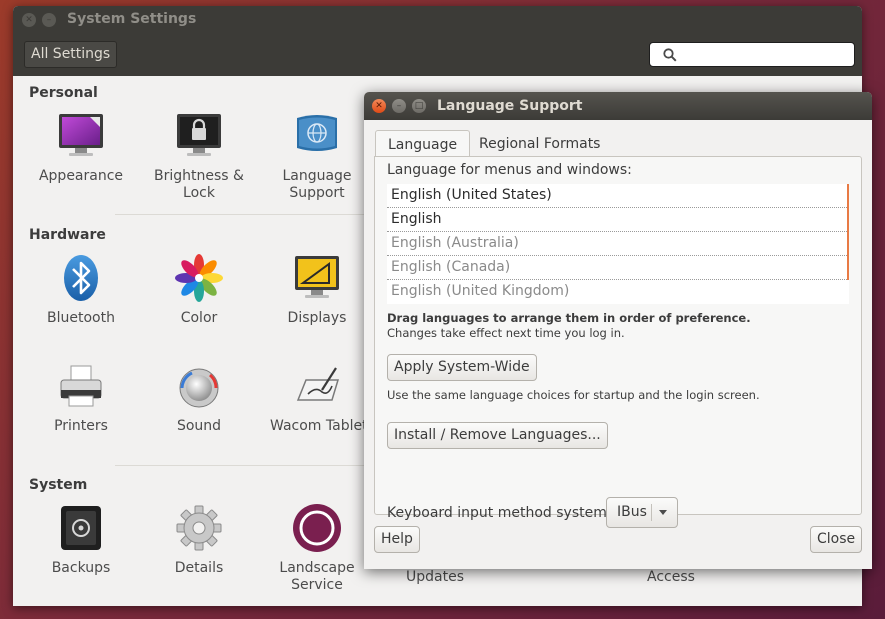 This screenshot has width=885, height=619. What do you see at coordinates (199, 278) in the screenshot?
I see `color-icon` at bounding box center [199, 278].